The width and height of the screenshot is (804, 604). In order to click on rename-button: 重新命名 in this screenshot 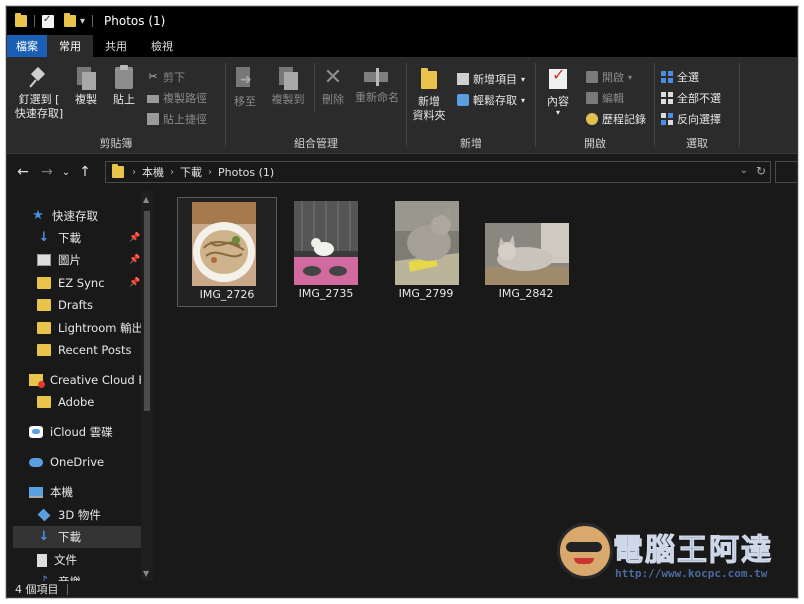, I will do `click(377, 86)`.